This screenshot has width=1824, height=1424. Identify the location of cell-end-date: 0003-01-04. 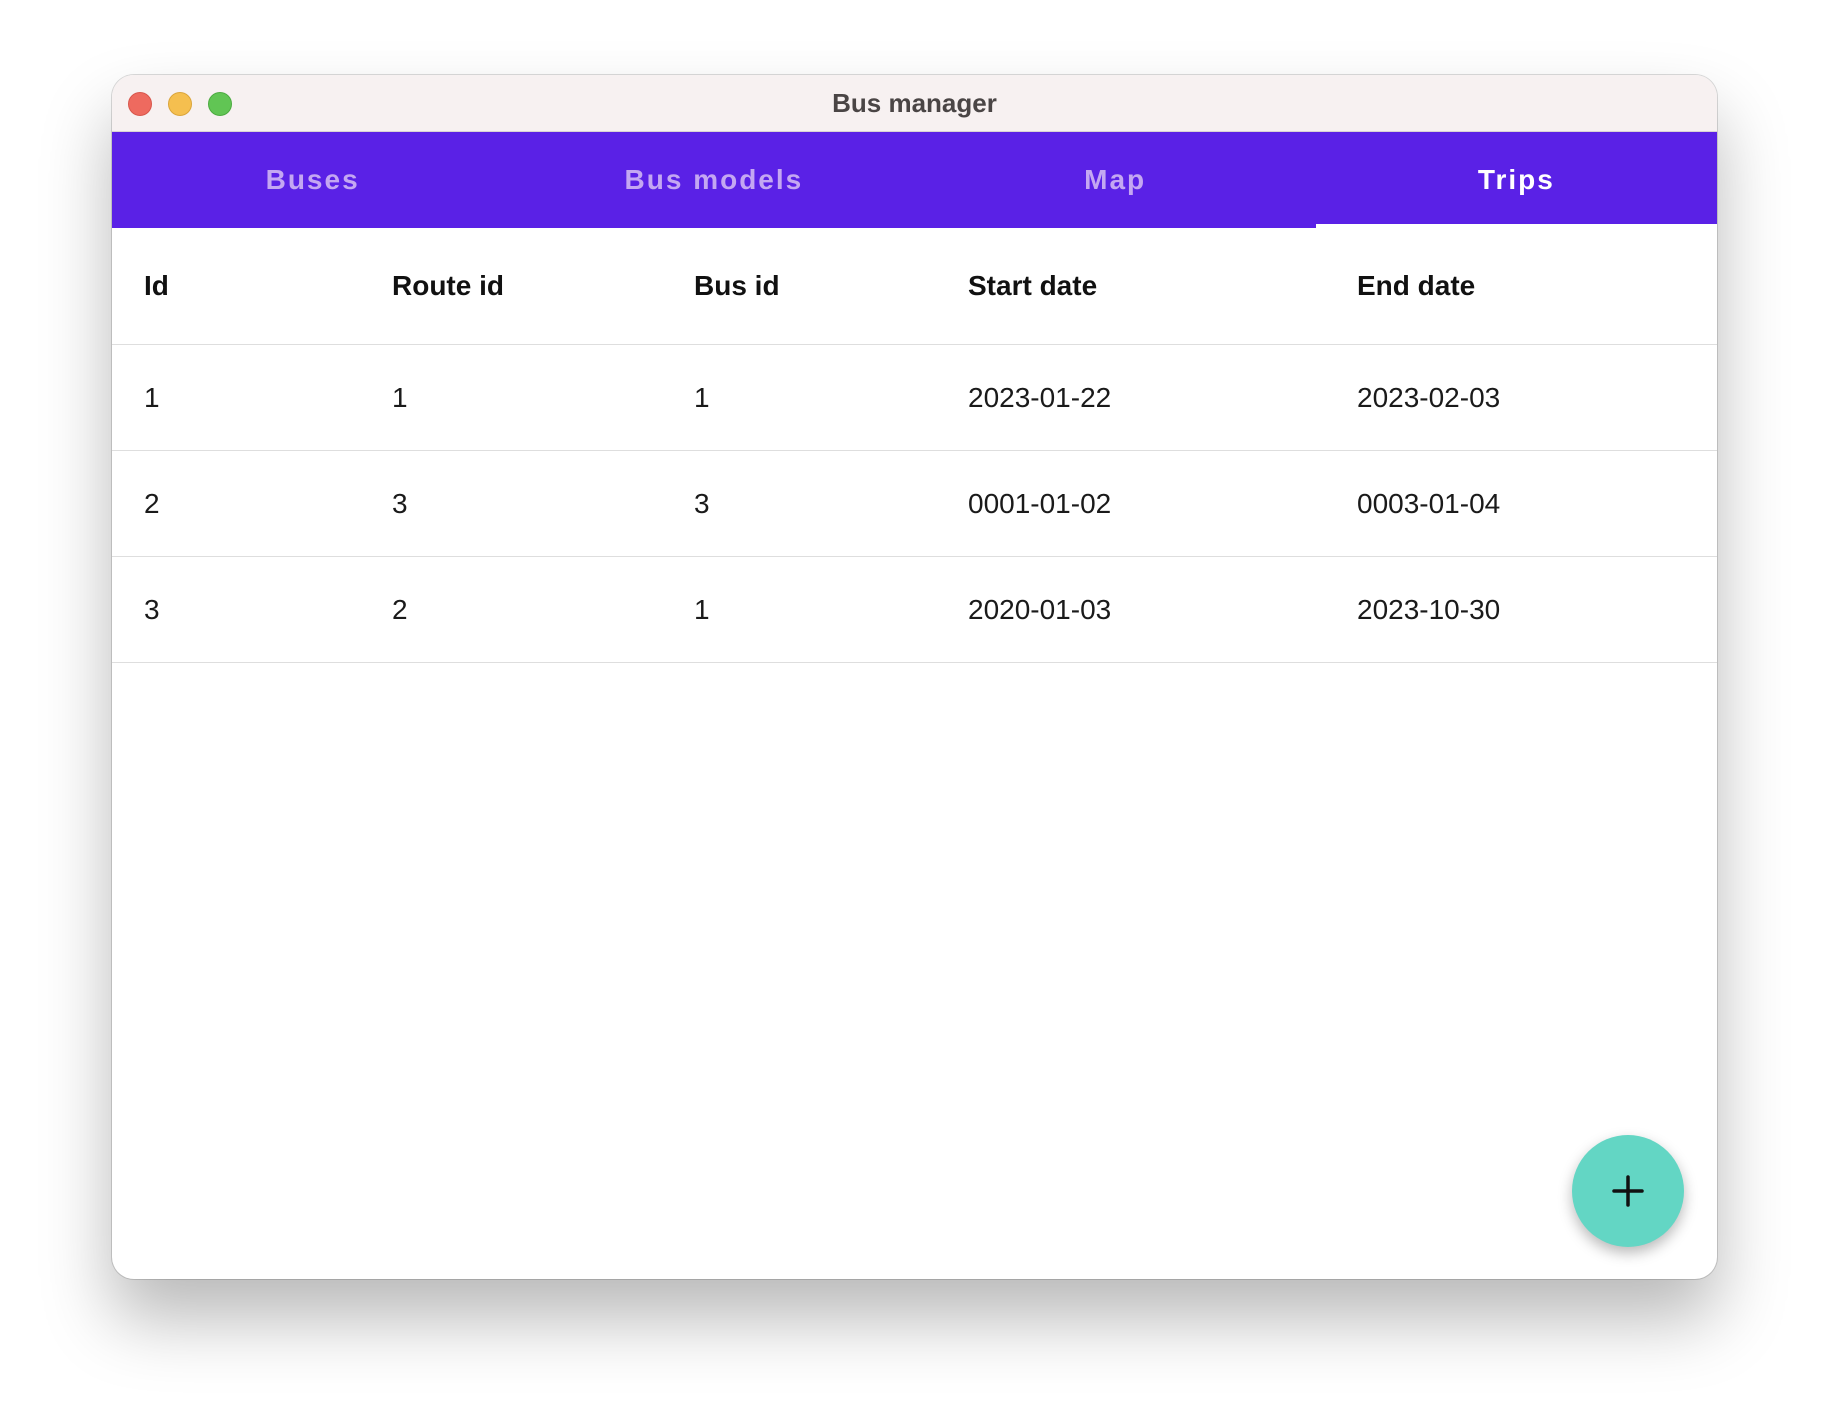
(1429, 503).